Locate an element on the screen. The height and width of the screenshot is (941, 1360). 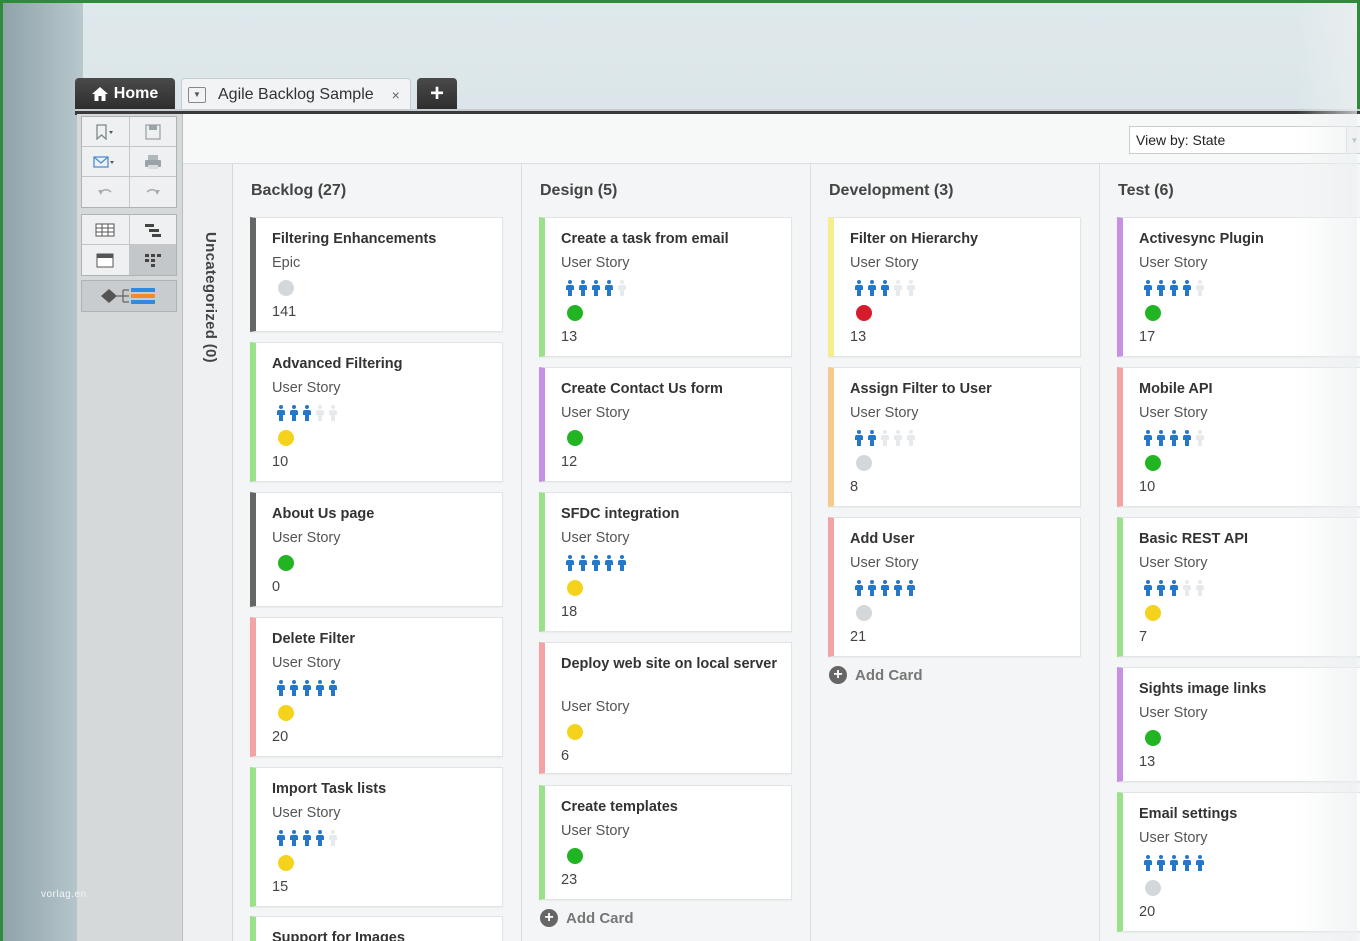
card-title: Basic REST API is located at coordinates (1194, 539).